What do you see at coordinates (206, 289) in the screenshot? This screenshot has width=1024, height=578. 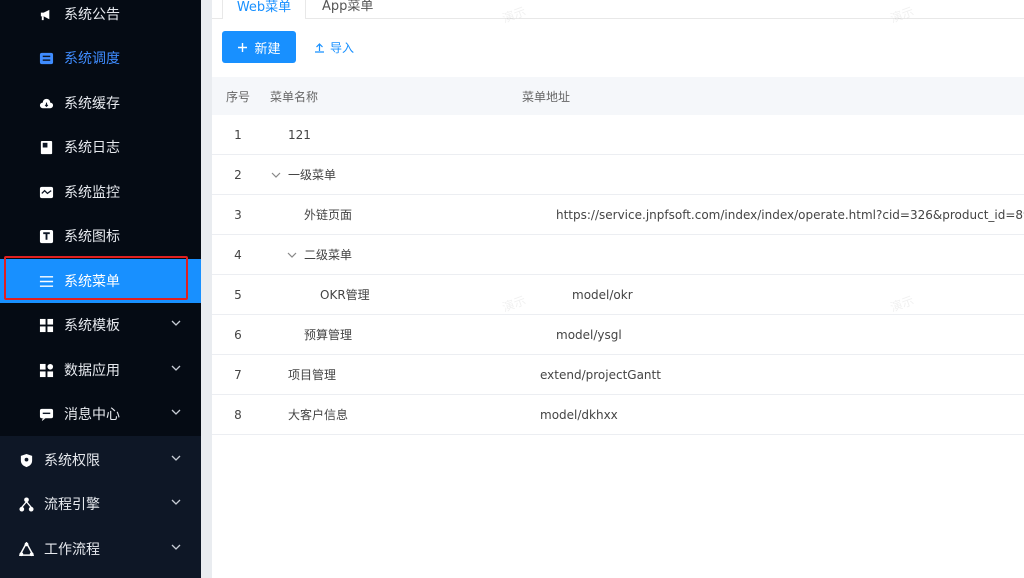 I see `content-gutter` at bounding box center [206, 289].